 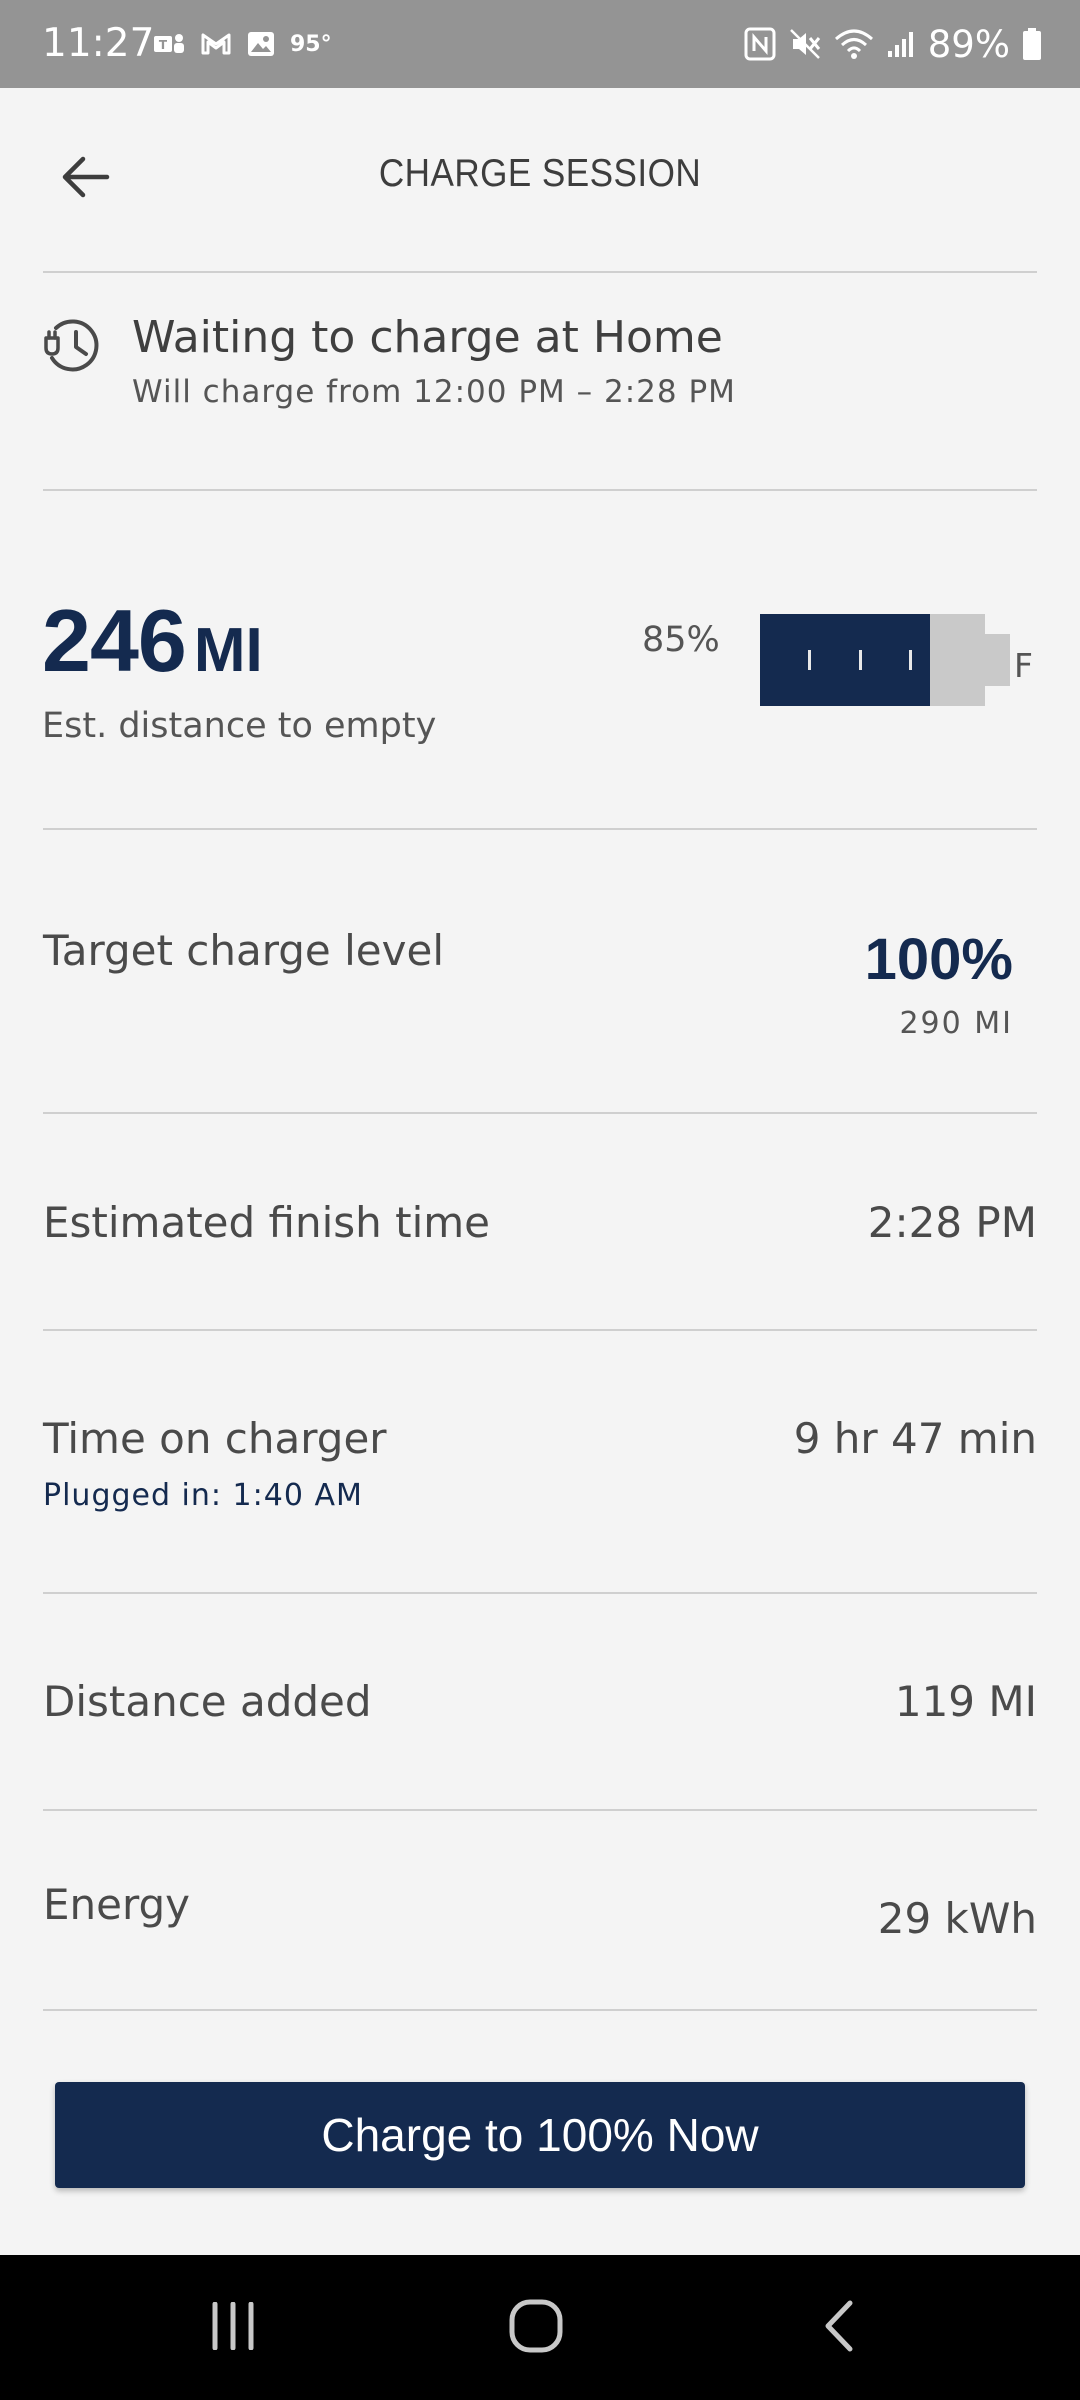 What do you see at coordinates (540, 1707) in the screenshot?
I see `distance-added-row: Distance added 119 MI` at bounding box center [540, 1707].